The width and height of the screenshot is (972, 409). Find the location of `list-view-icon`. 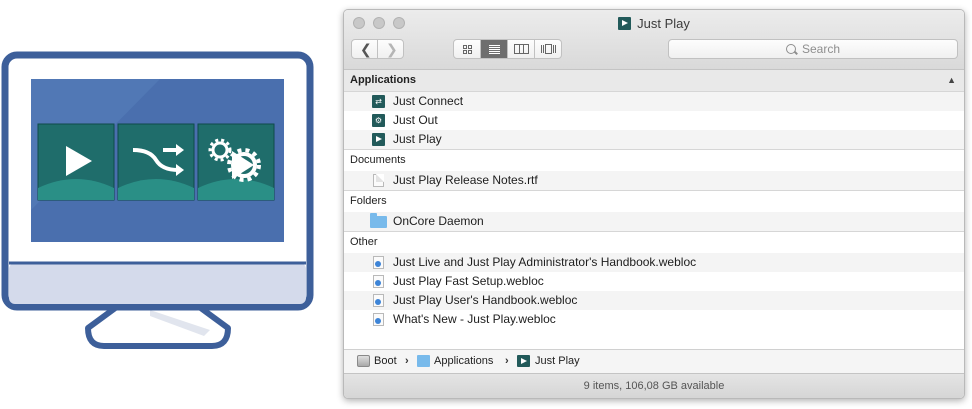

list-view-icon is located at coordinates (494, 49).